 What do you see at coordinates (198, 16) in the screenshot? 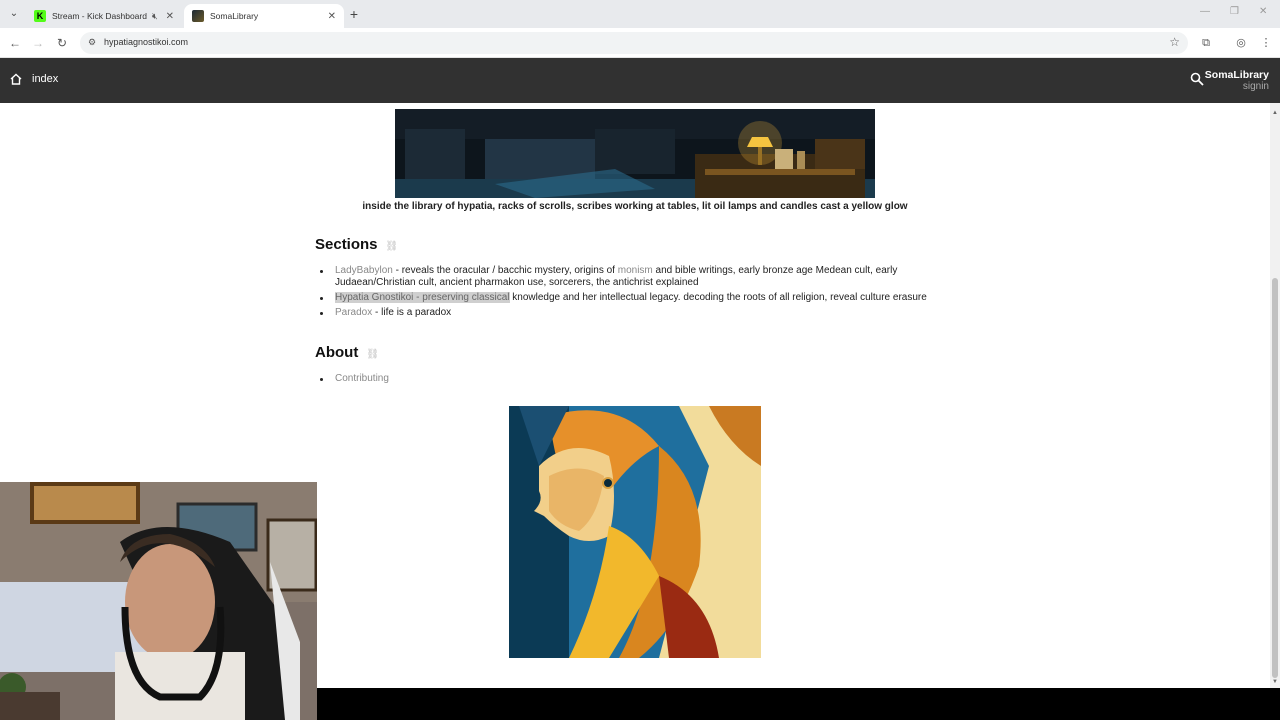
I see `somalibrary-favicon-icon` at bounding box center [198, 16].